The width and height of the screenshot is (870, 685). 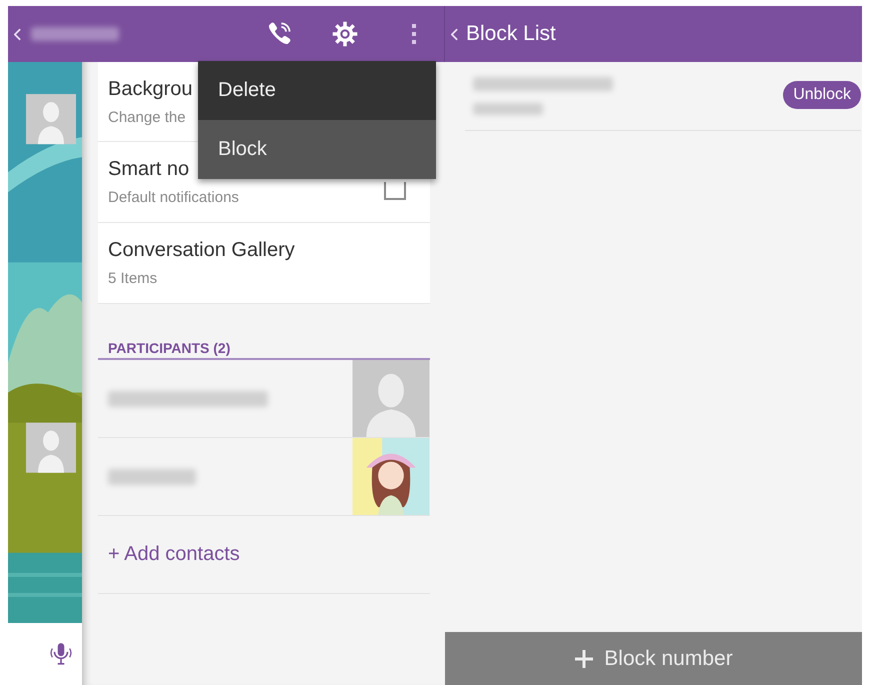 What do you see at coordinates (317, 90) in the screenshot?
I see `menu-item: Delete` at bounding box center [317, 90].